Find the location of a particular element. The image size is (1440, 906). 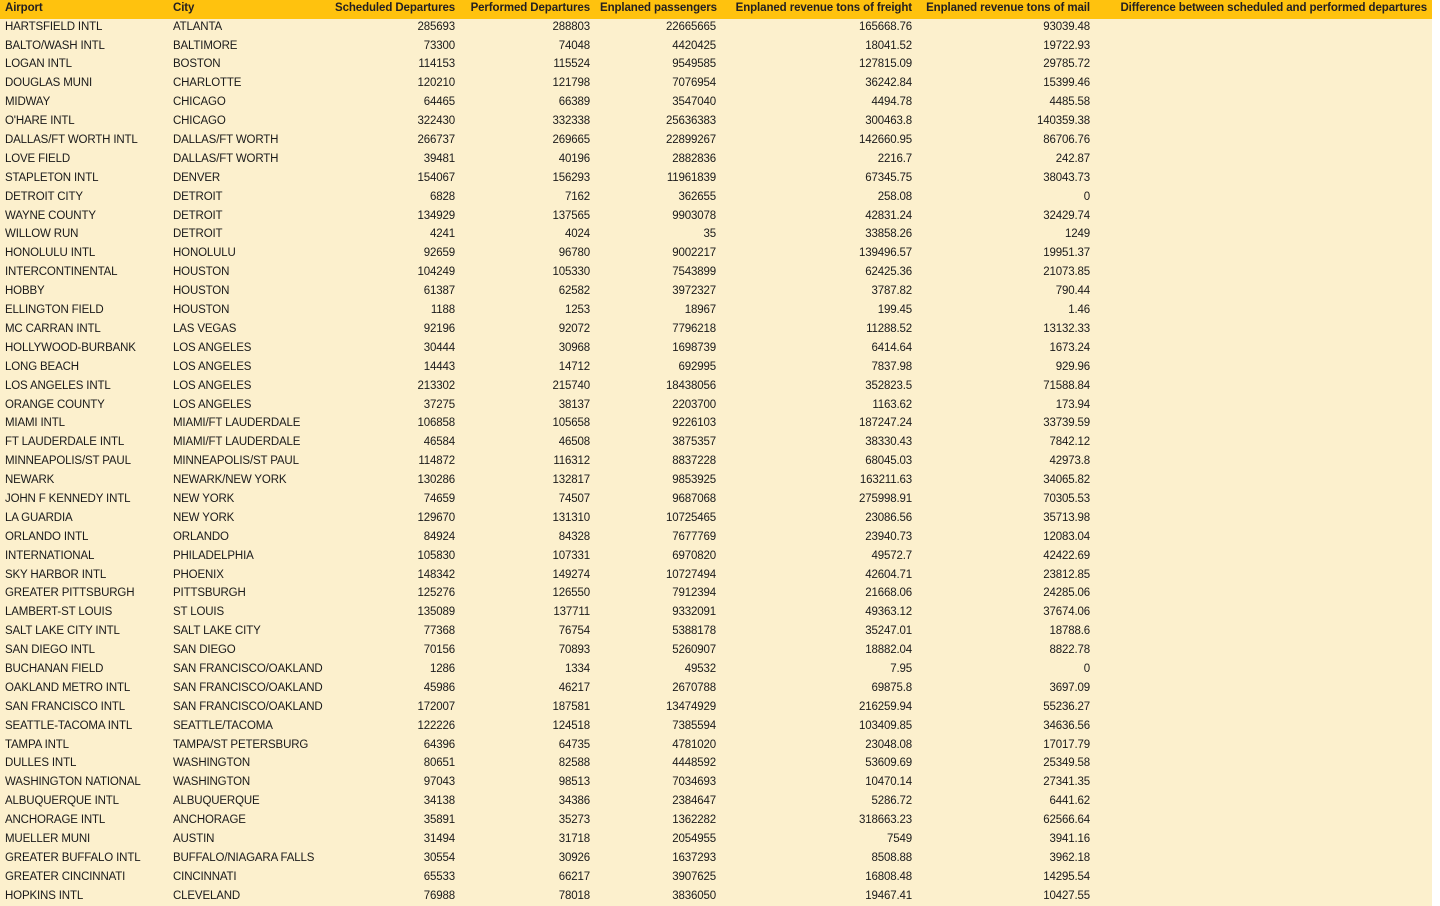

cell-enplaned-freight: 23086.56 is located at coordinates (819, 519).